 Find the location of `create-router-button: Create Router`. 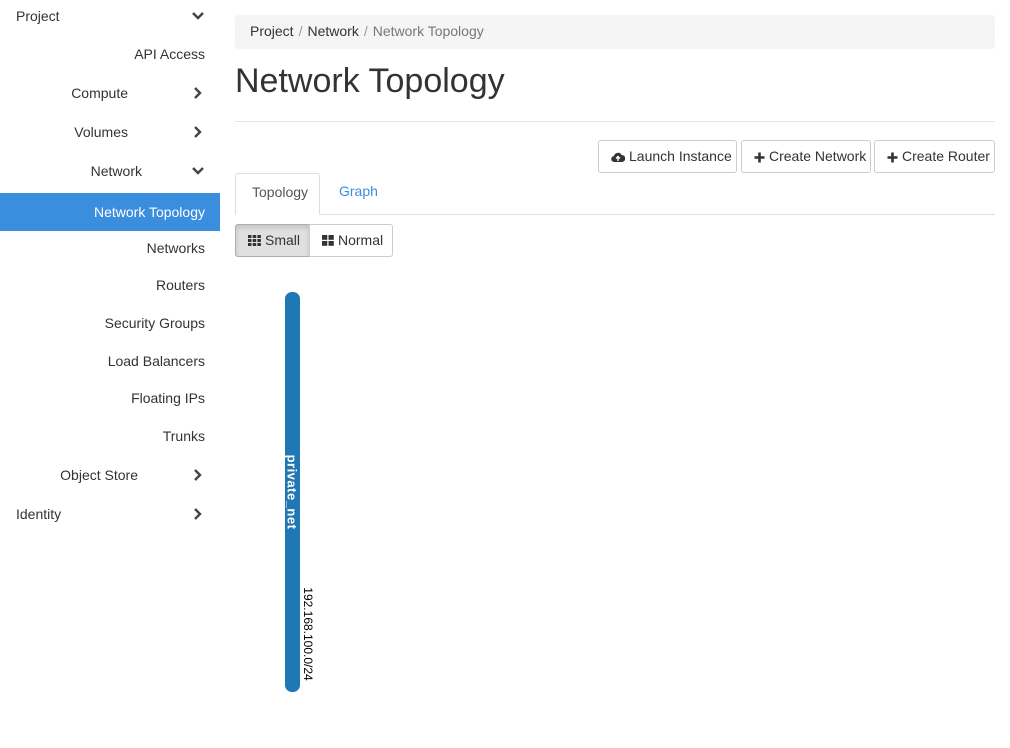

create-router-button: Create Router is located at coordinates (934, 156).